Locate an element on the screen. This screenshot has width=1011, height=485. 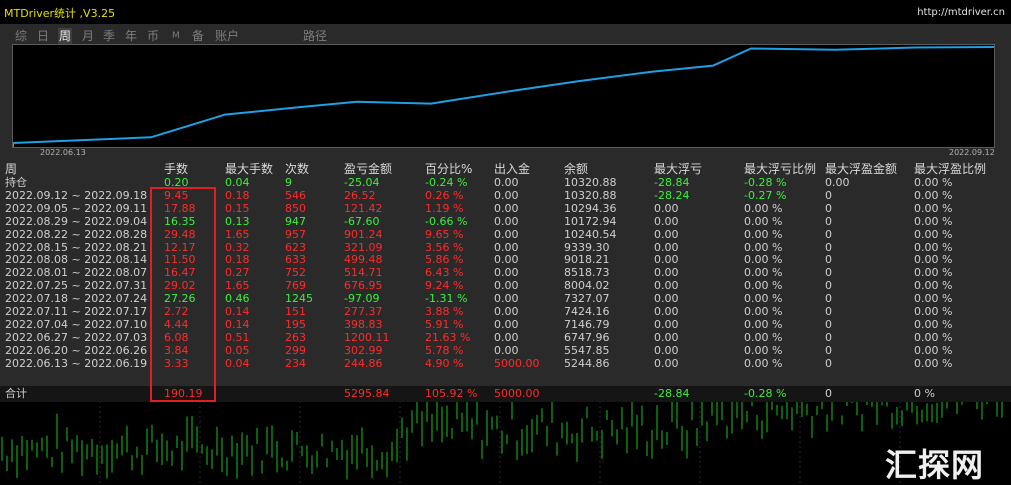
cell-max_lots: 0.46 is located at coordinates (237, 299).